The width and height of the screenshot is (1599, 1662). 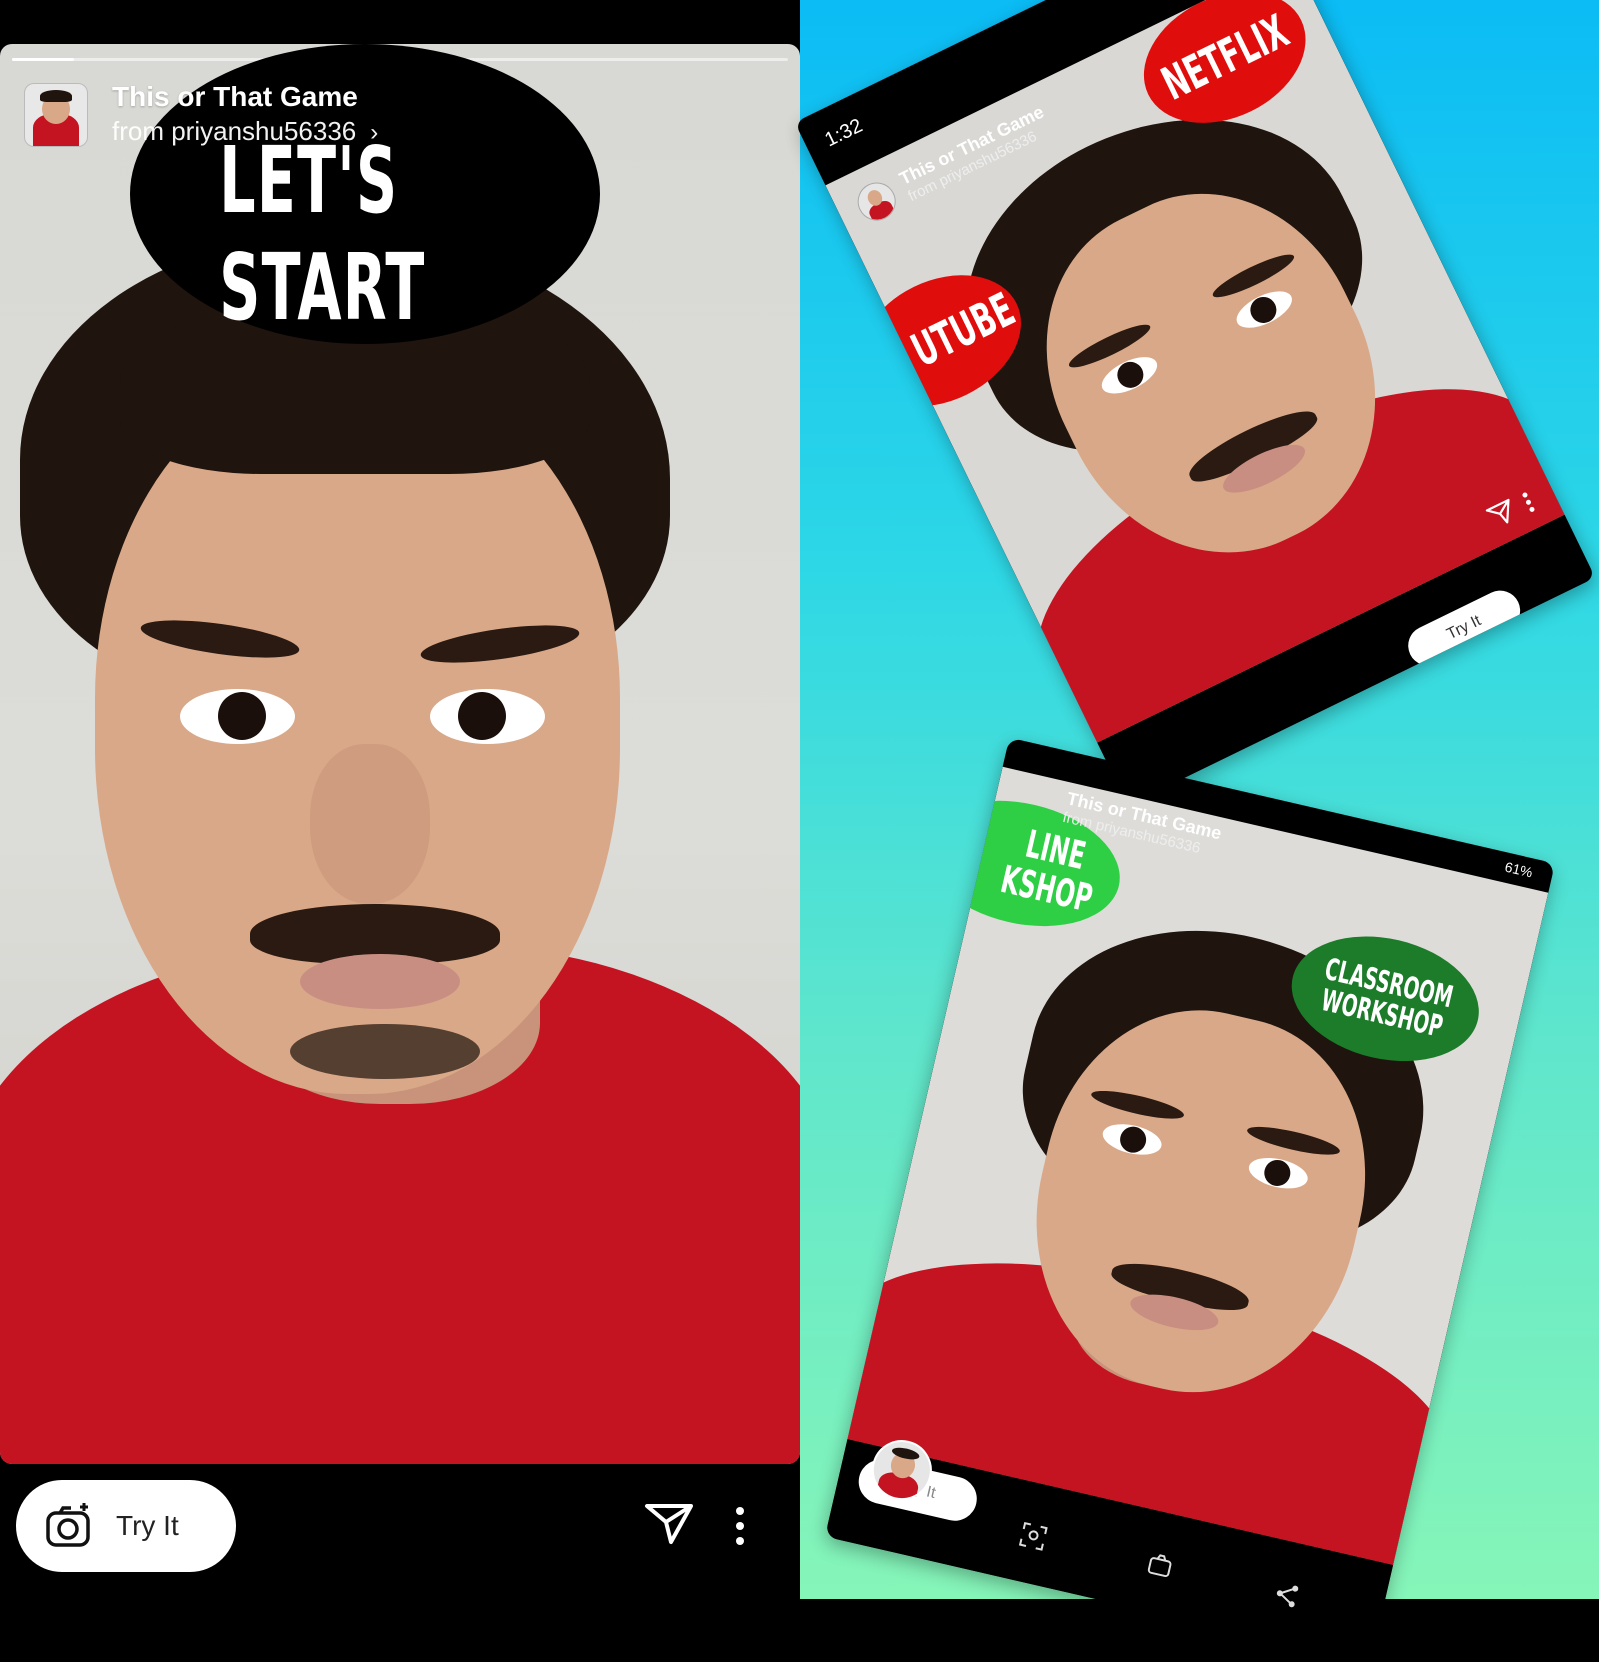 I want to click on sticker-text: LET'S START, so click(x=322, y=234).